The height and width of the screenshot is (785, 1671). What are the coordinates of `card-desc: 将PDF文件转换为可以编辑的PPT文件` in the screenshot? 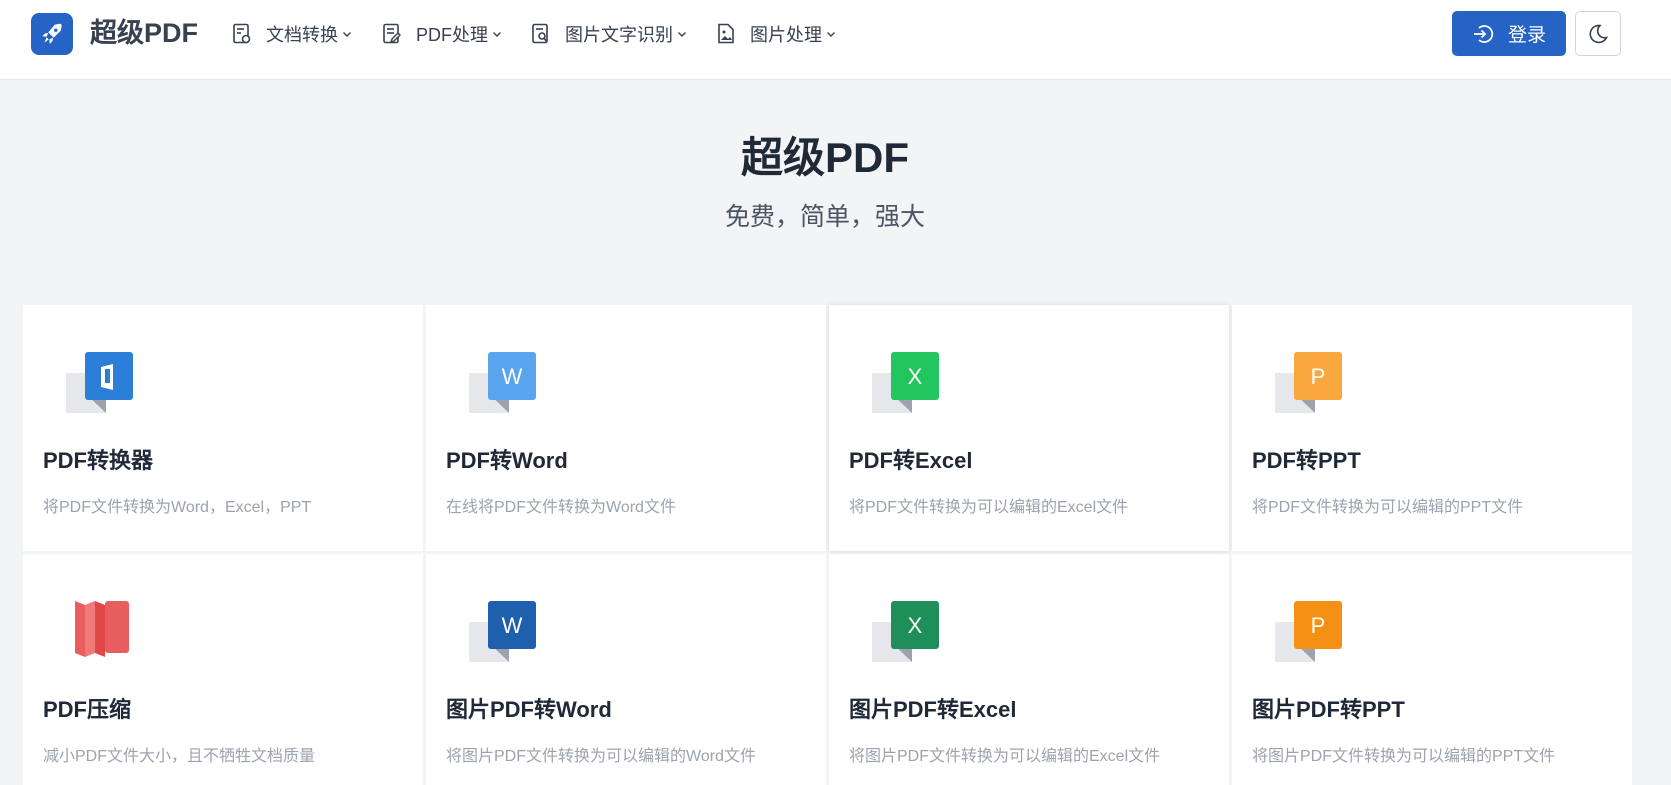 It's located at (1388, 507).